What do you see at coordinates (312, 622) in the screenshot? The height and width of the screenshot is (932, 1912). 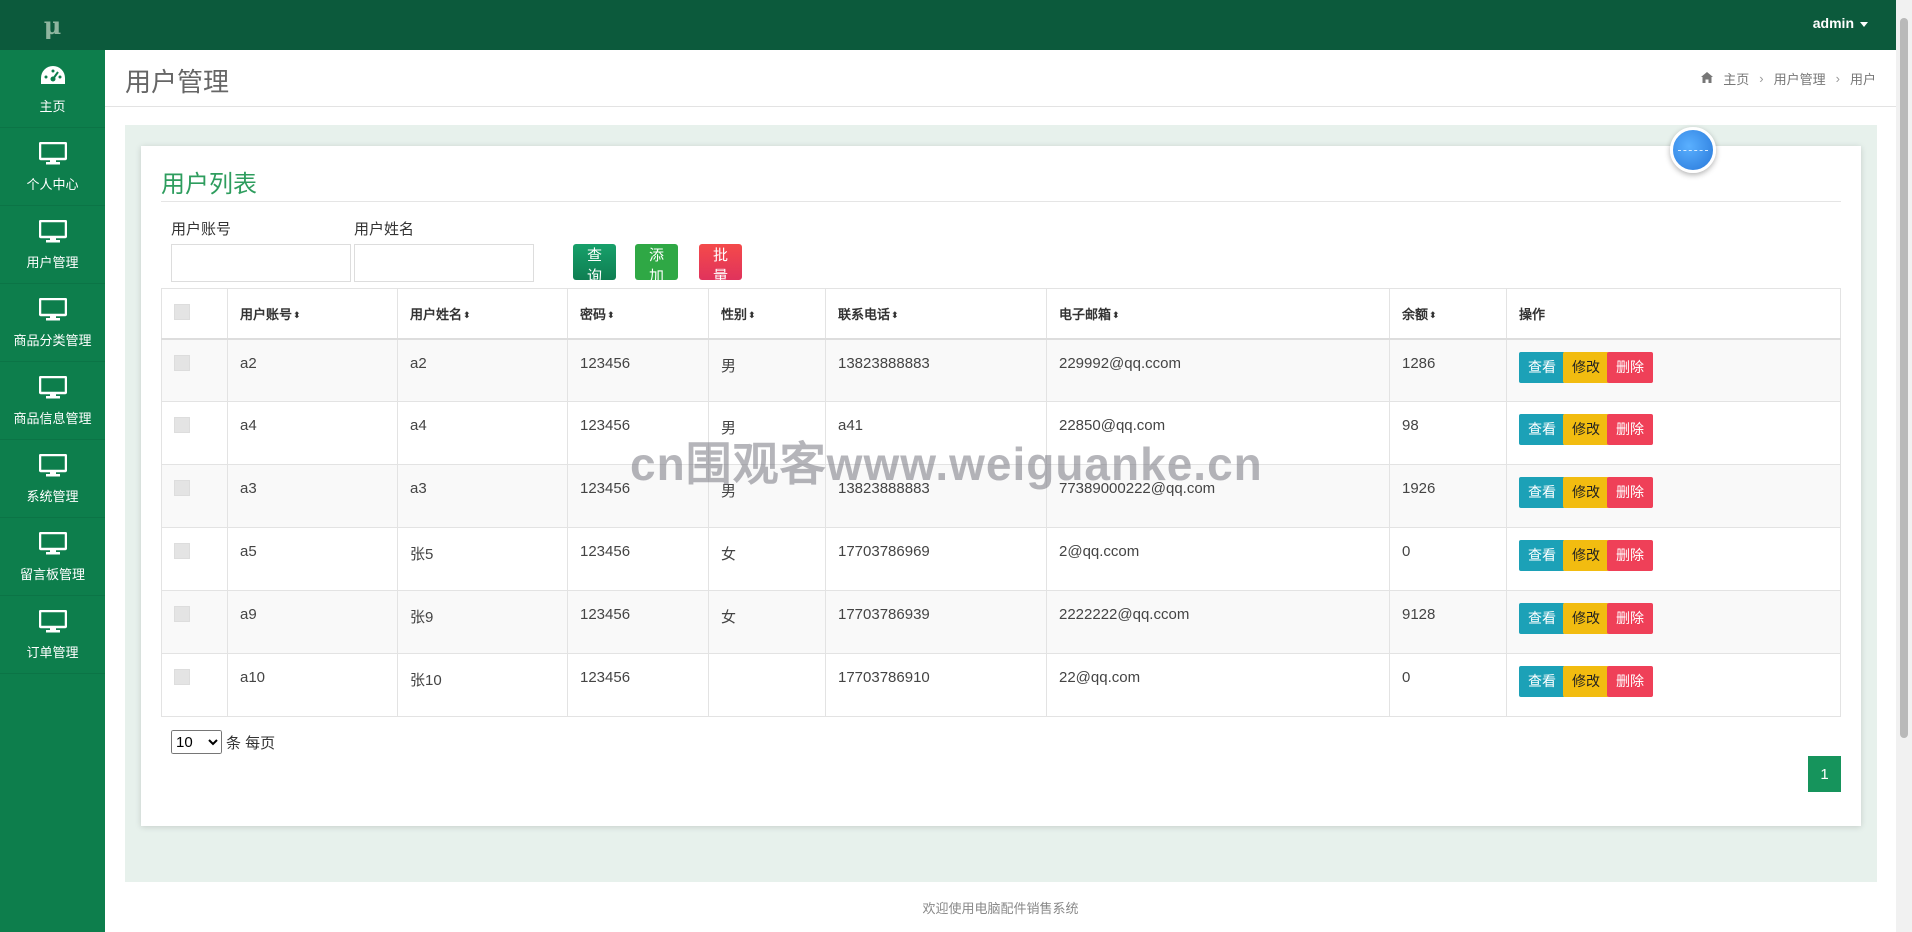 I see `table-cell: a9` at bounding box center [312, 622].